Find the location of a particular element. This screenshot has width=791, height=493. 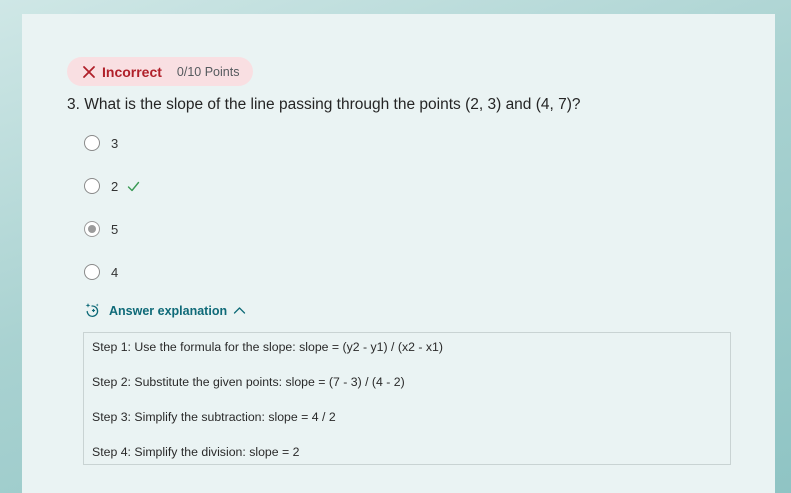

status-badge: Incorrect 0/10 Points is located at coordinates (160, 71).